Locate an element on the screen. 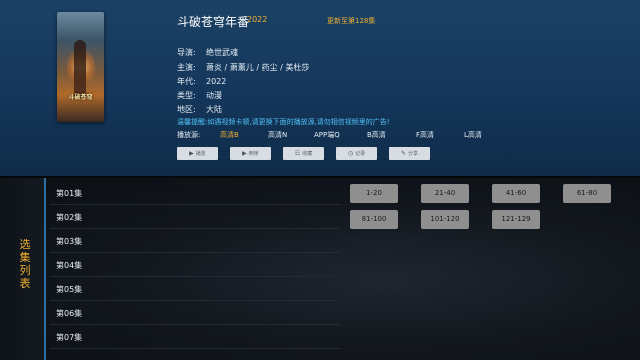 This screenshot has height=360, width=640. update-status: 更新至第128集 is located at coordinates (351, 21).